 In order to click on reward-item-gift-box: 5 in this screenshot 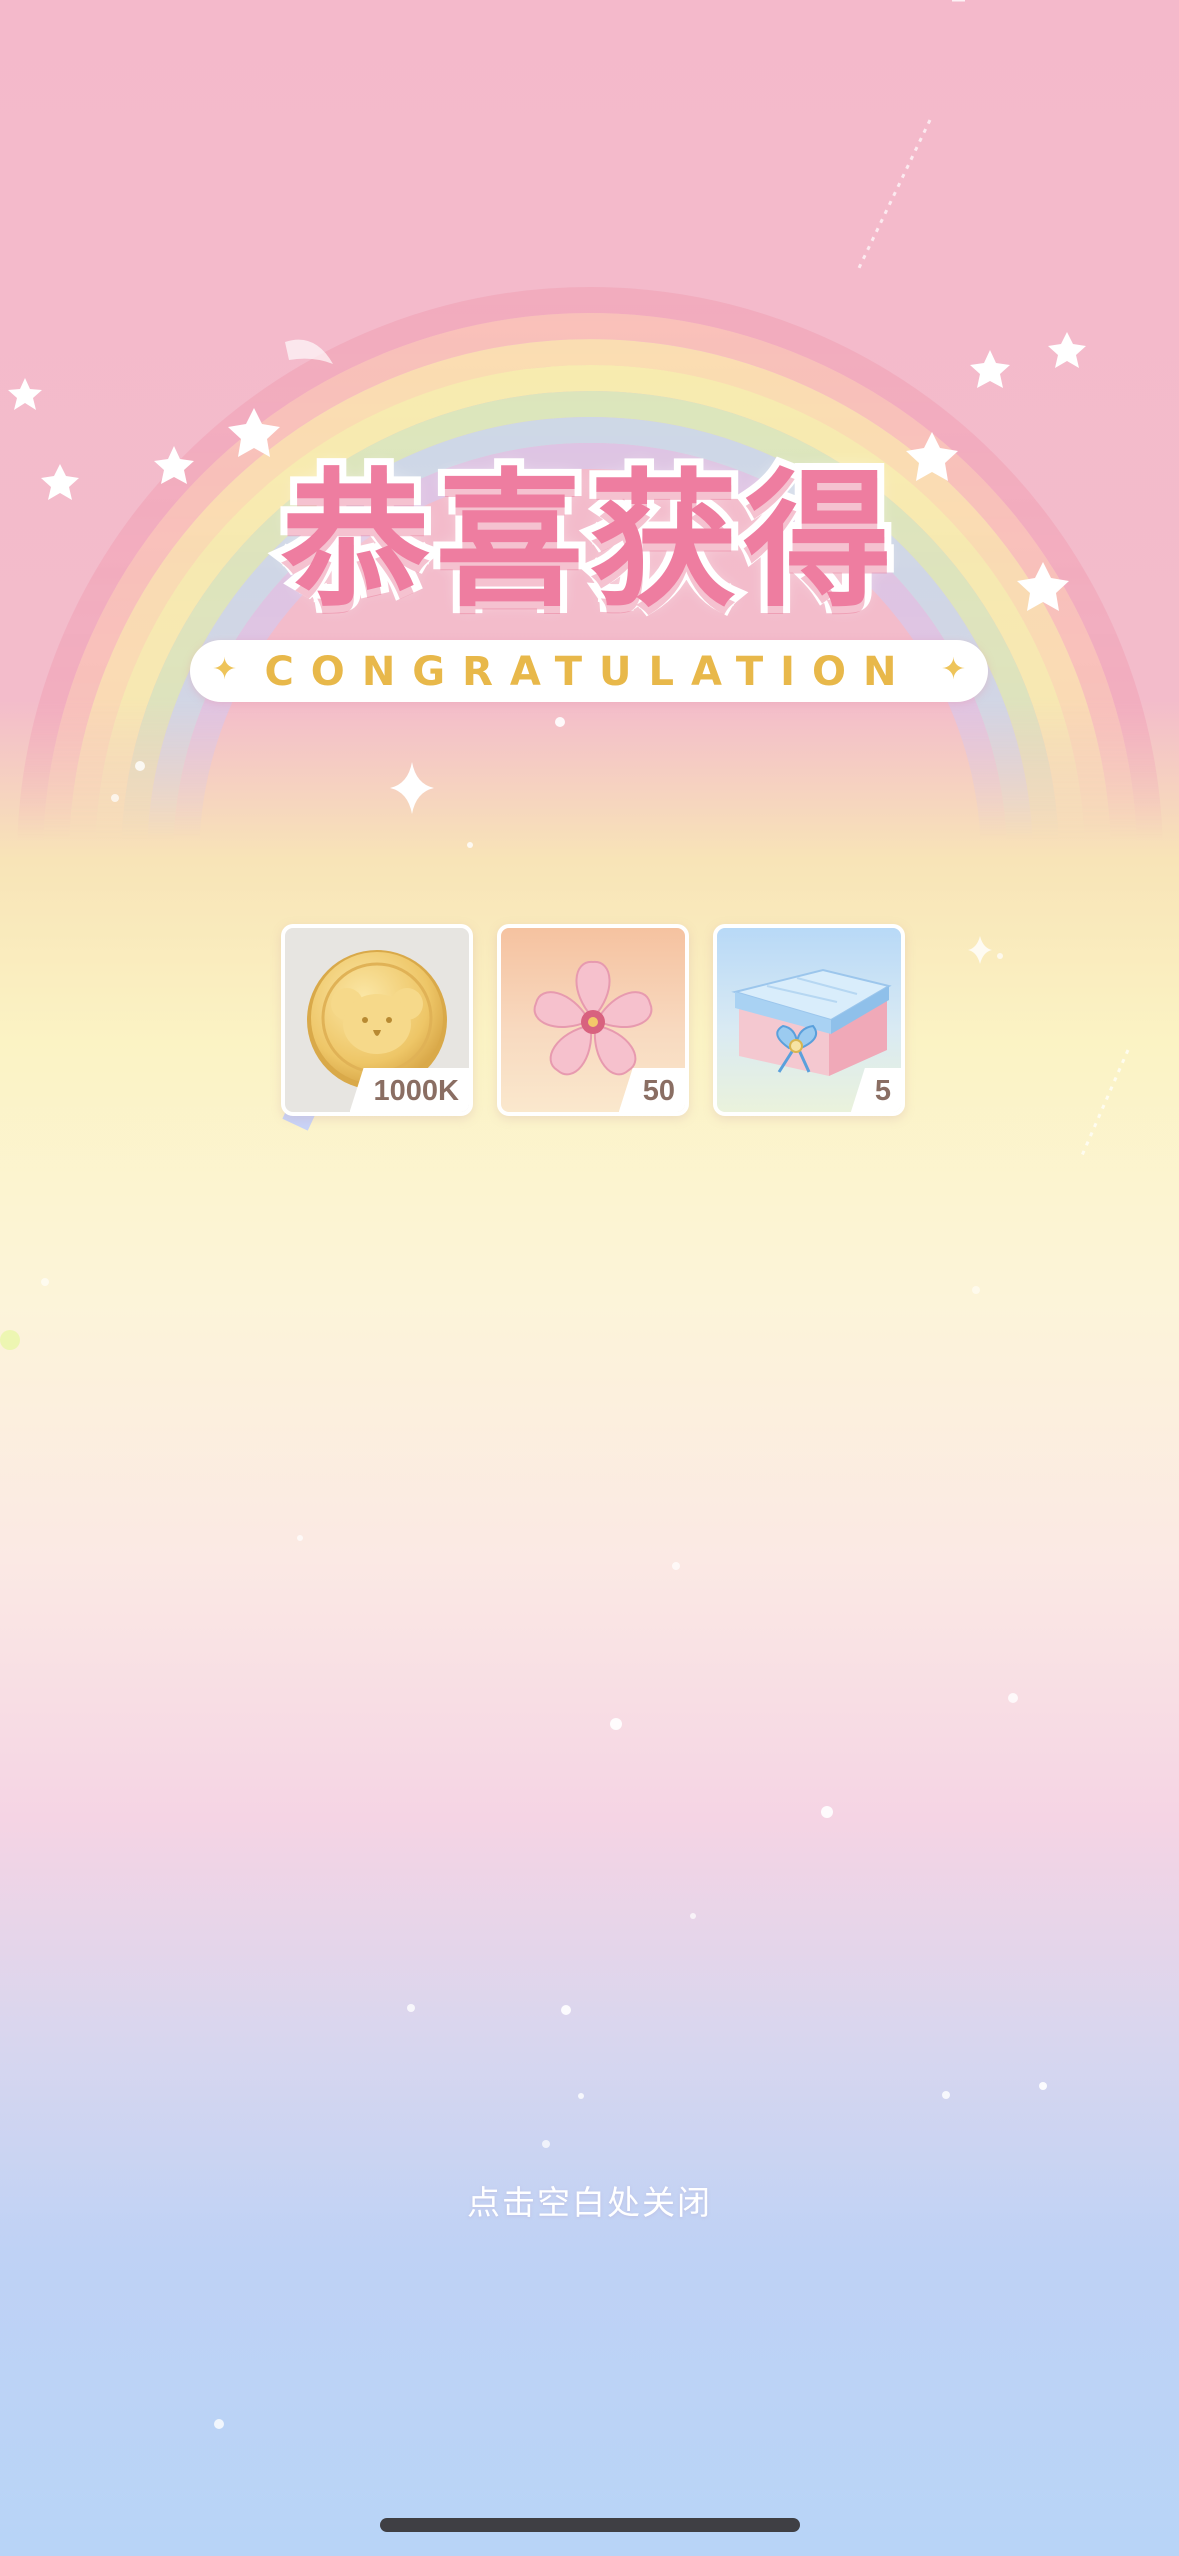, I will do `click(809, 1020)`.